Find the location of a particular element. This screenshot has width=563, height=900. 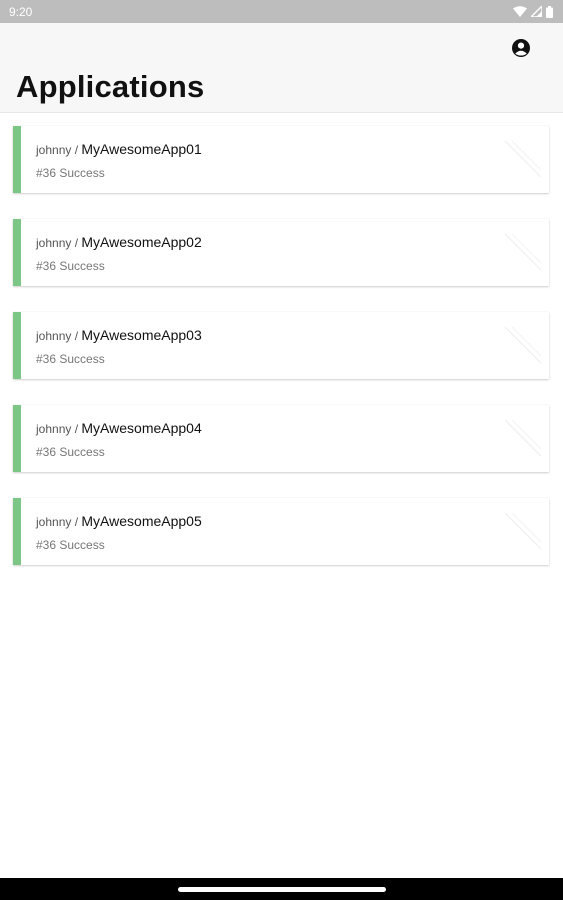

wifi-icon is located at coordinates (520, 11).